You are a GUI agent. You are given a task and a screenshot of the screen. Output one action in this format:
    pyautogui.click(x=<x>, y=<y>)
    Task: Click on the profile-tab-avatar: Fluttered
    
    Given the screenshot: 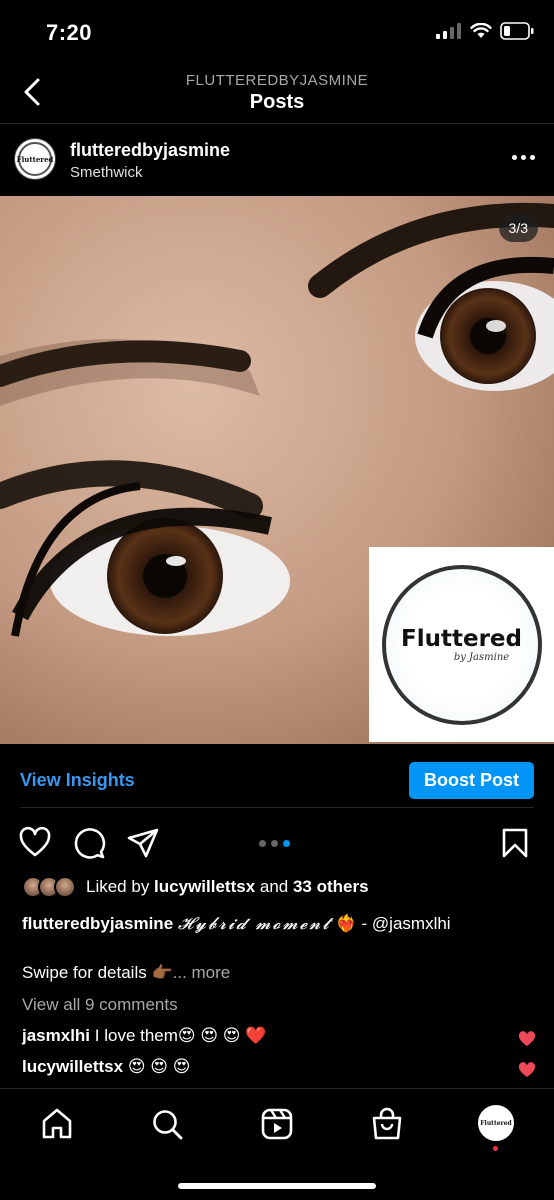 What is the action you would take?
    pyautogui.click(x=496, y=1123)
    